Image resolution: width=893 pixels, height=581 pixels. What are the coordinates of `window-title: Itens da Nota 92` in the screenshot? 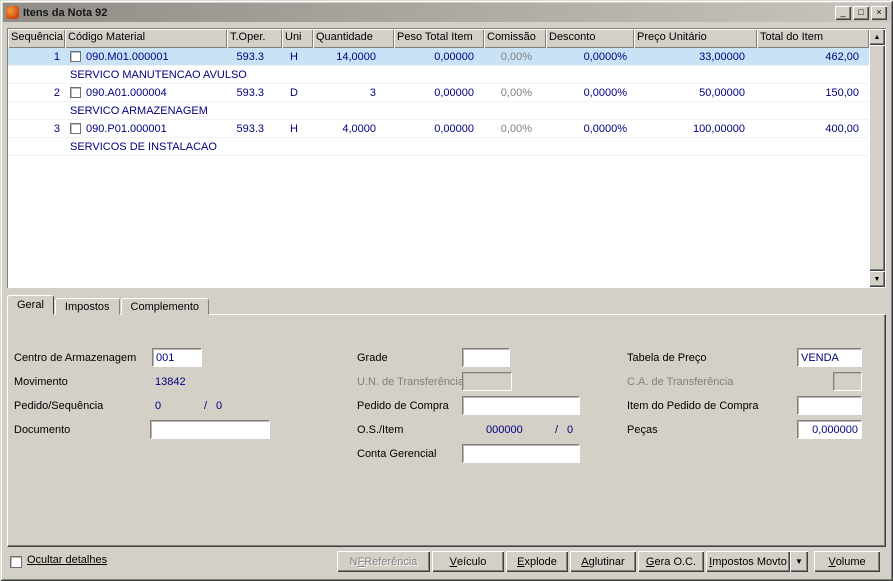 It's located at (65, 12).